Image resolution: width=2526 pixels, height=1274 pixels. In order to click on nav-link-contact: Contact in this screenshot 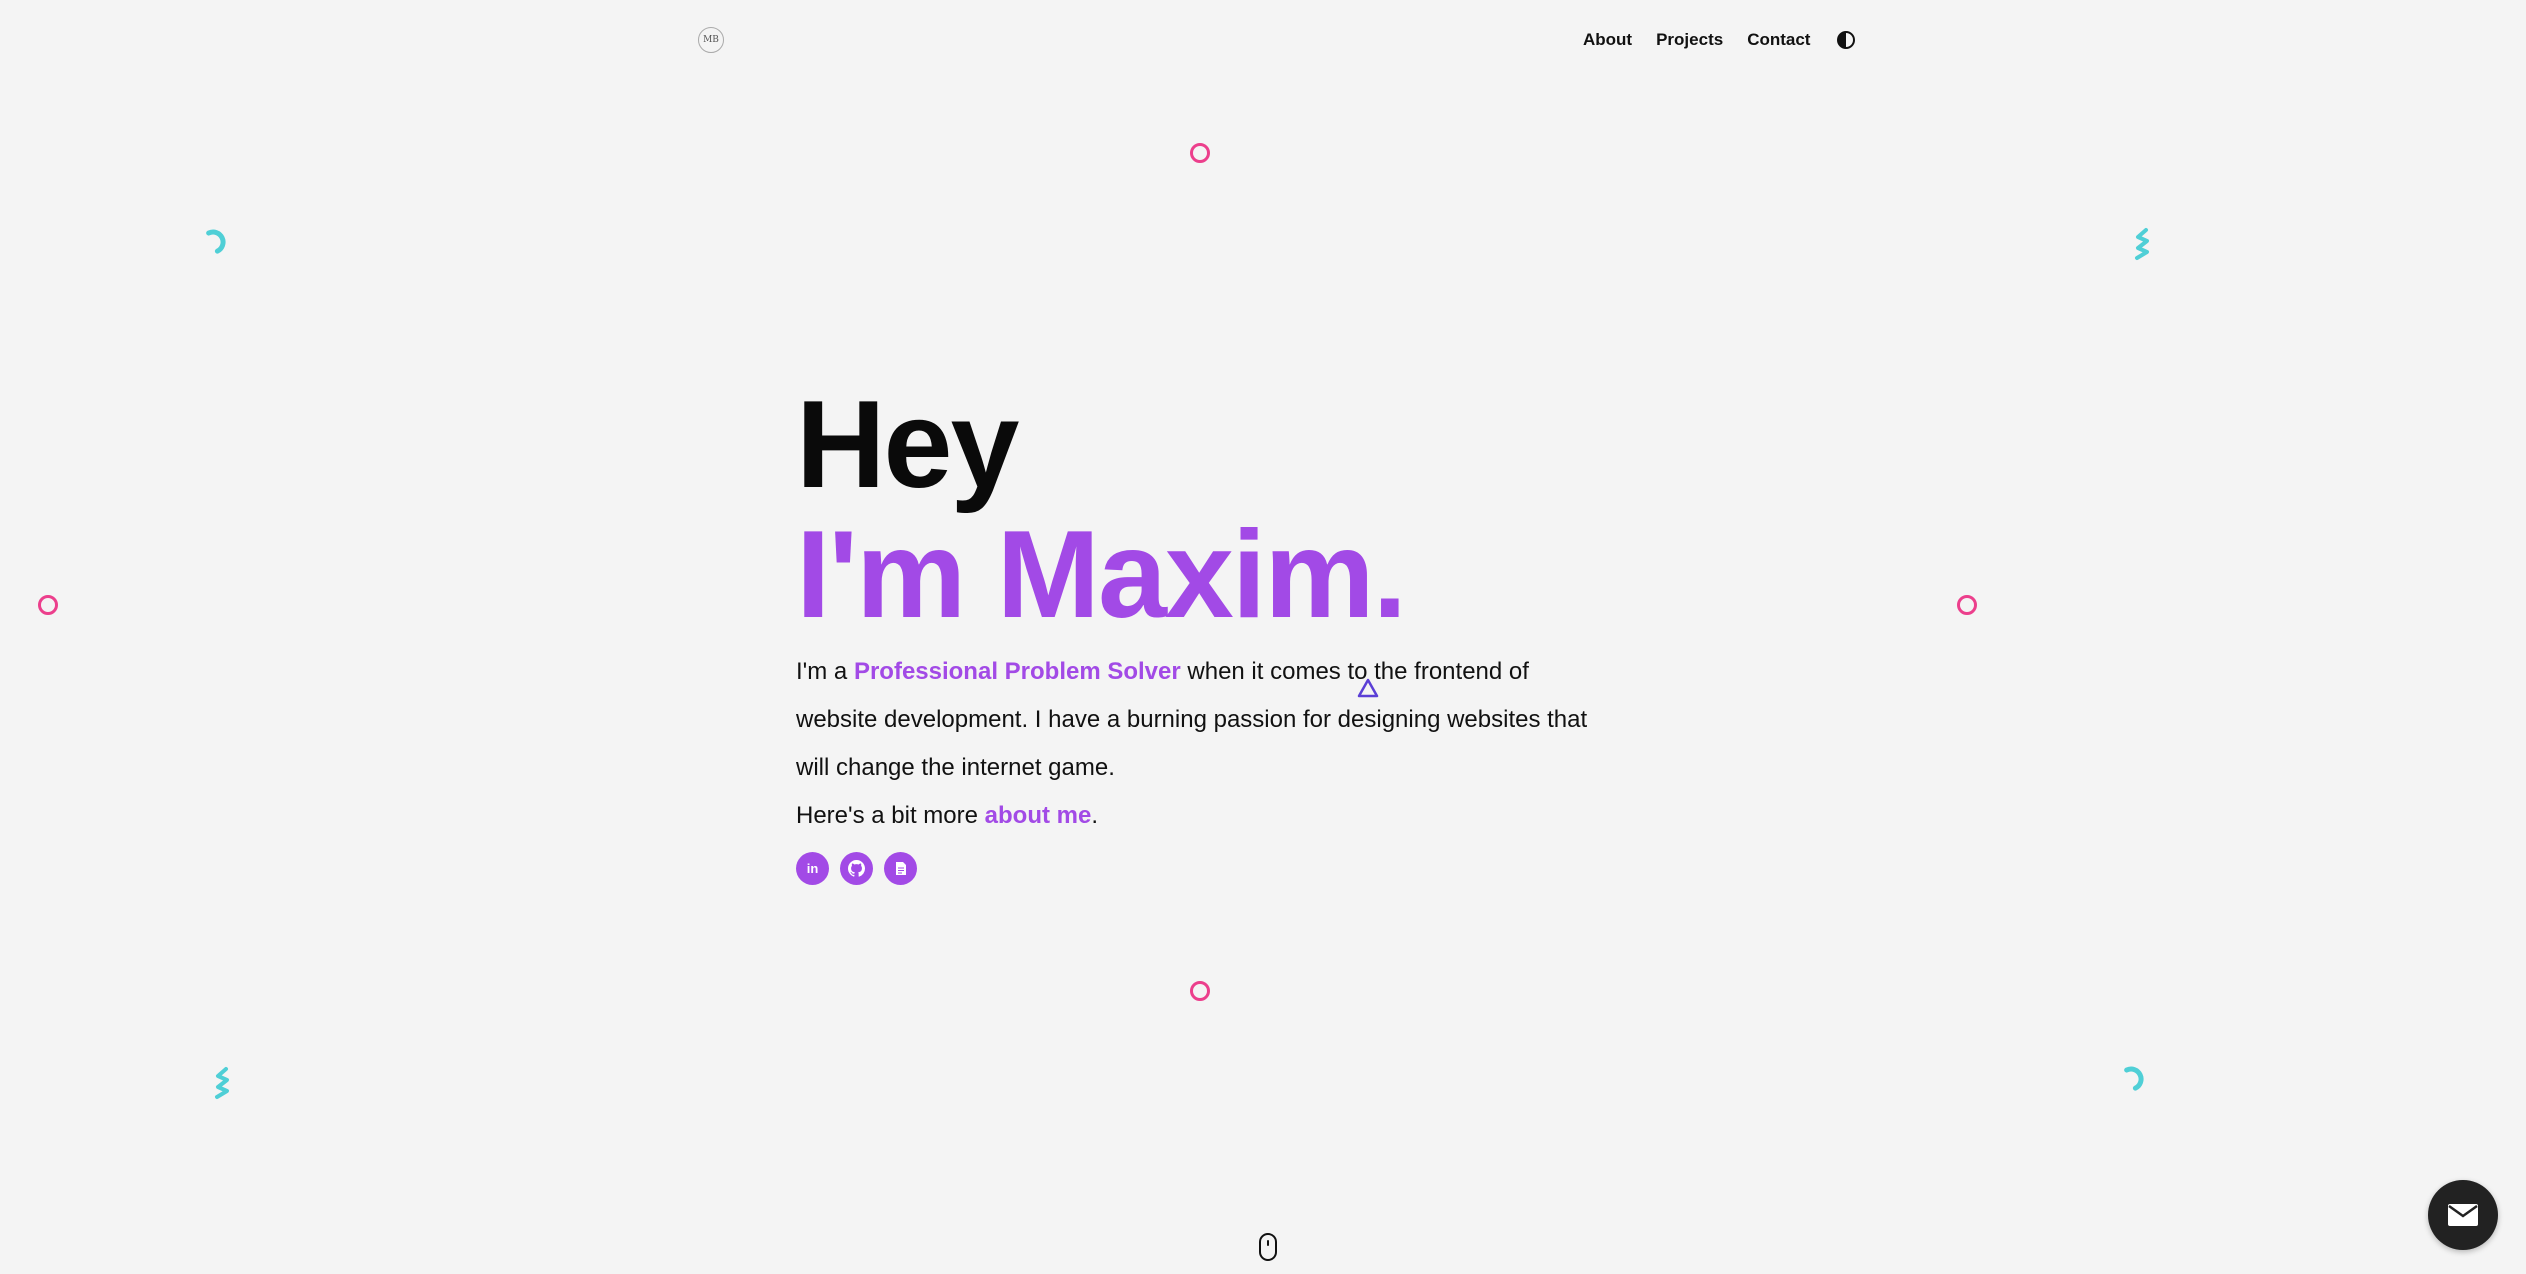, I will do `click(1778, 40)`.